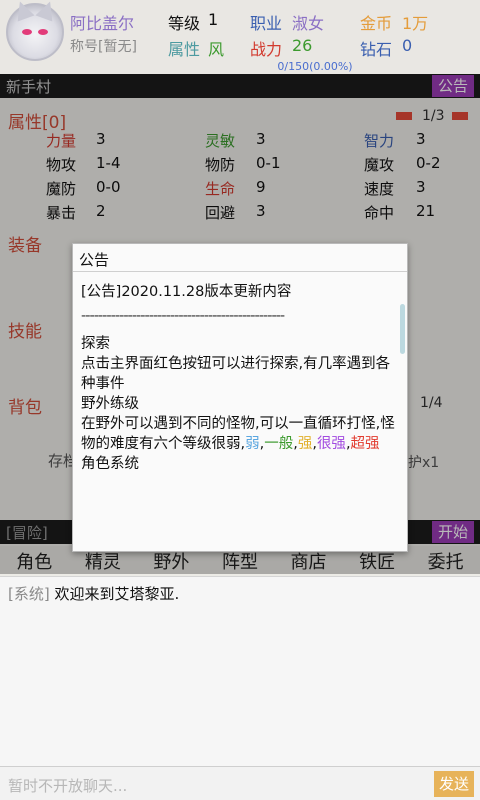 Image resolution: width=480 pixels, height=800 pixels. Describe the element at coordinates (102, 23) in the screenshot. I see `player-name: 阿比盖尔` at that location.